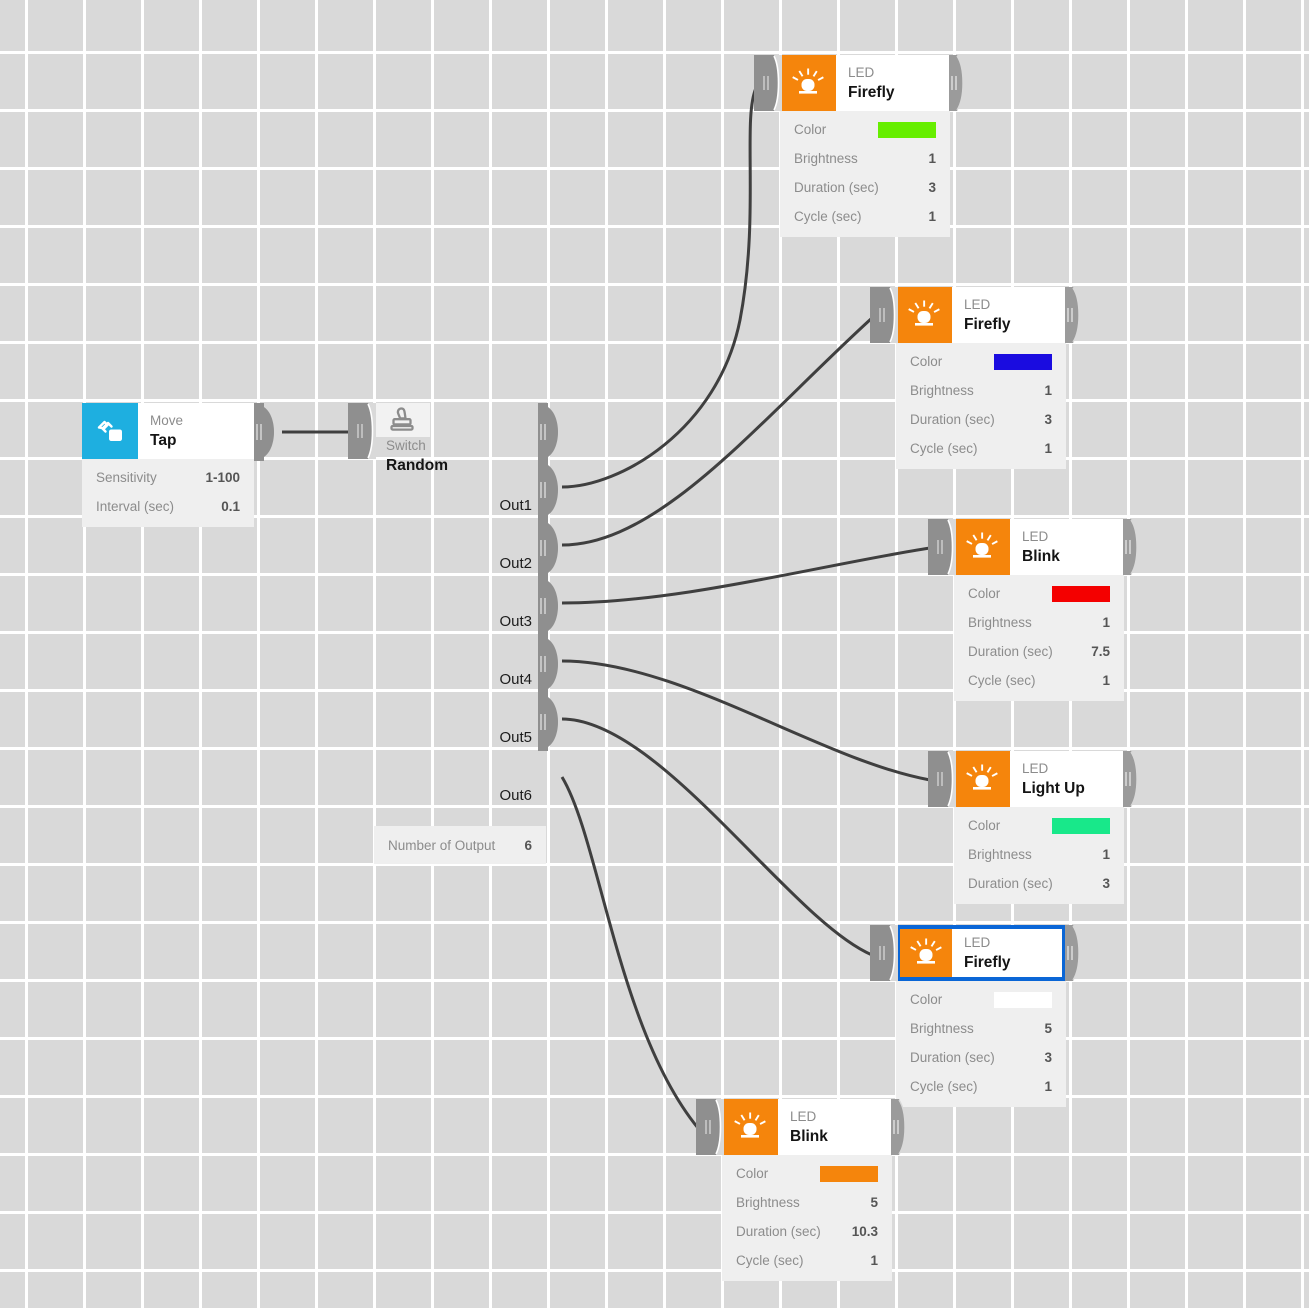  I want to click on property-value: 0.1, so click(230, 506).